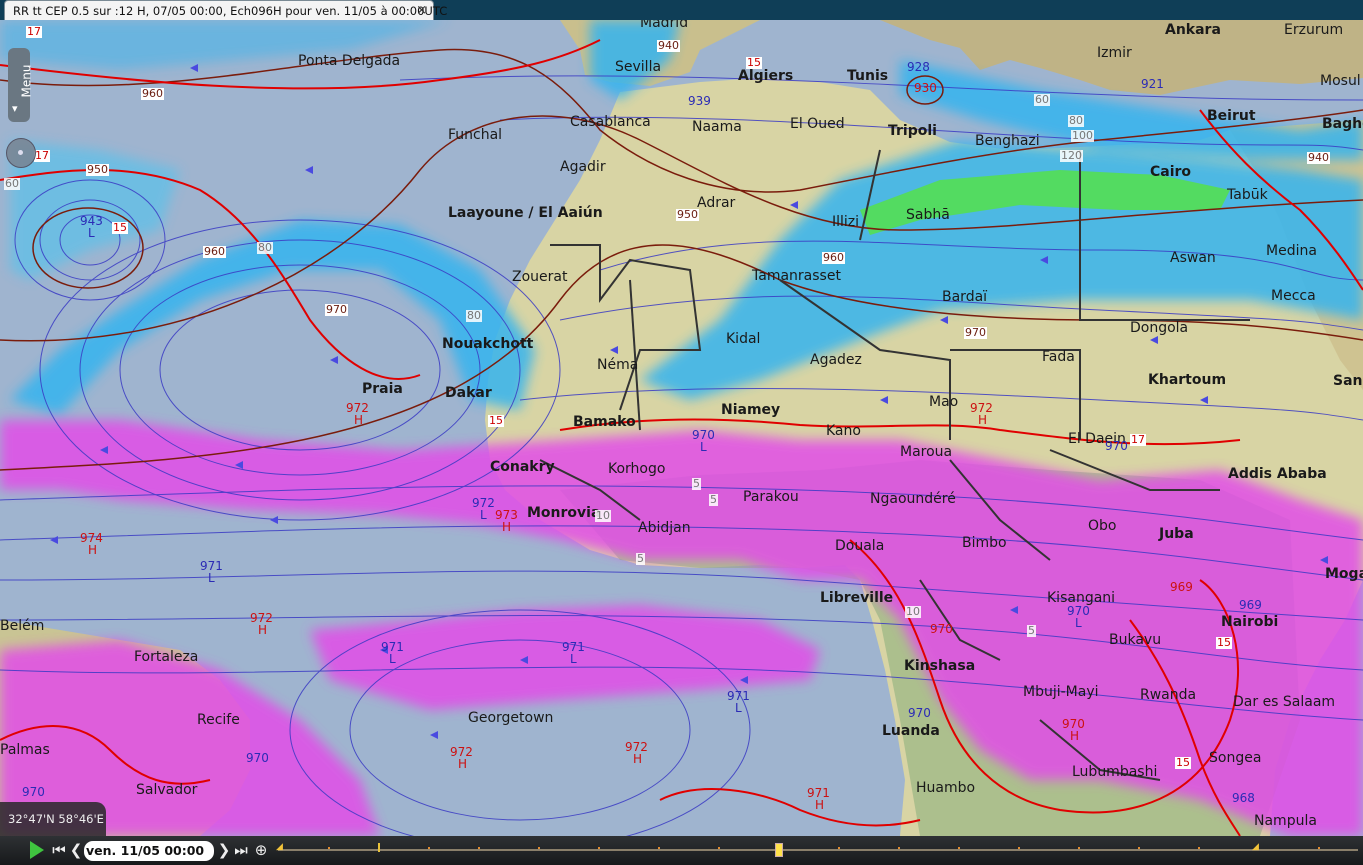 The image size is (1363, 865). Describe the element at coordinates (603, 515) in the screenshot. I see `precip-tag: 10` at that location.